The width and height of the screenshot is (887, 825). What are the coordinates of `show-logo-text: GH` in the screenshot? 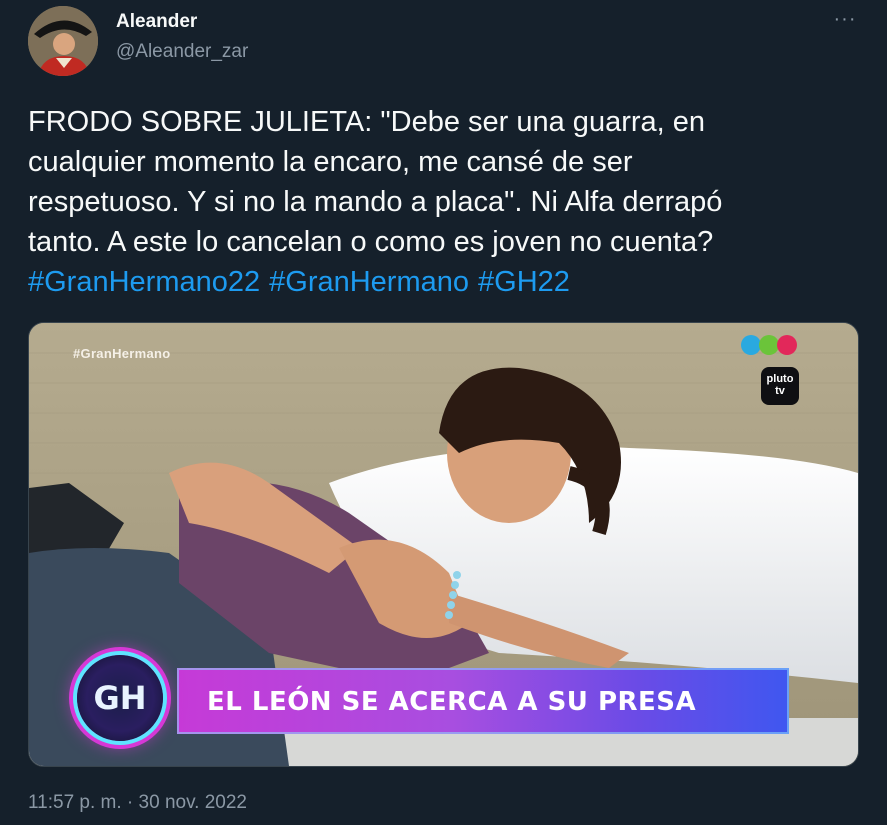 It's located at (120, 698).